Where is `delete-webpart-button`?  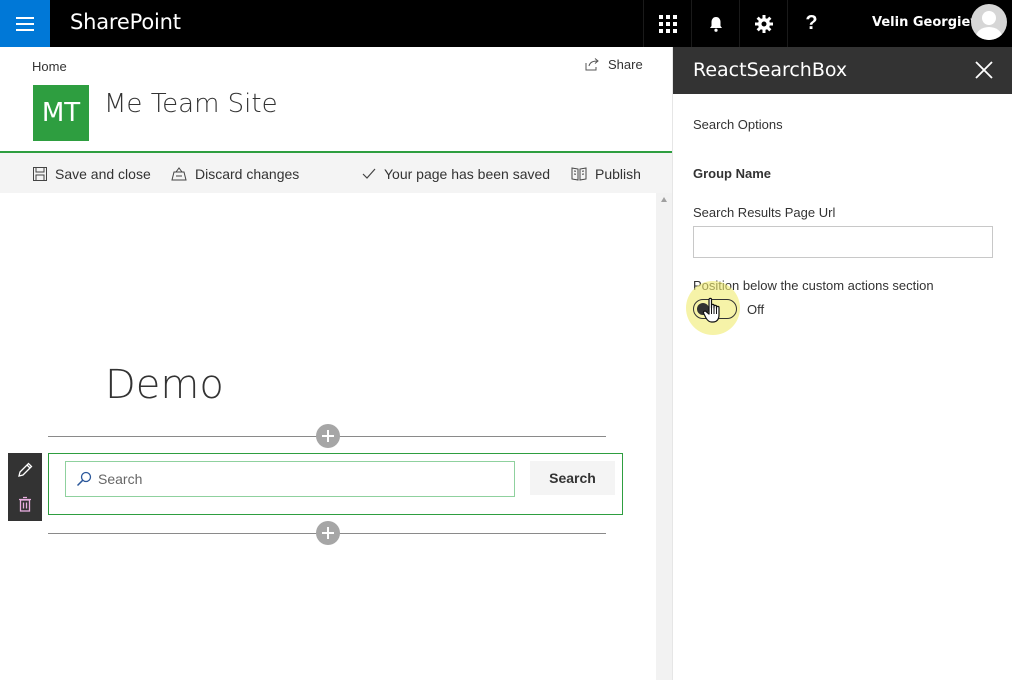
delete-webpart-button is located at coordinates (25, 504).